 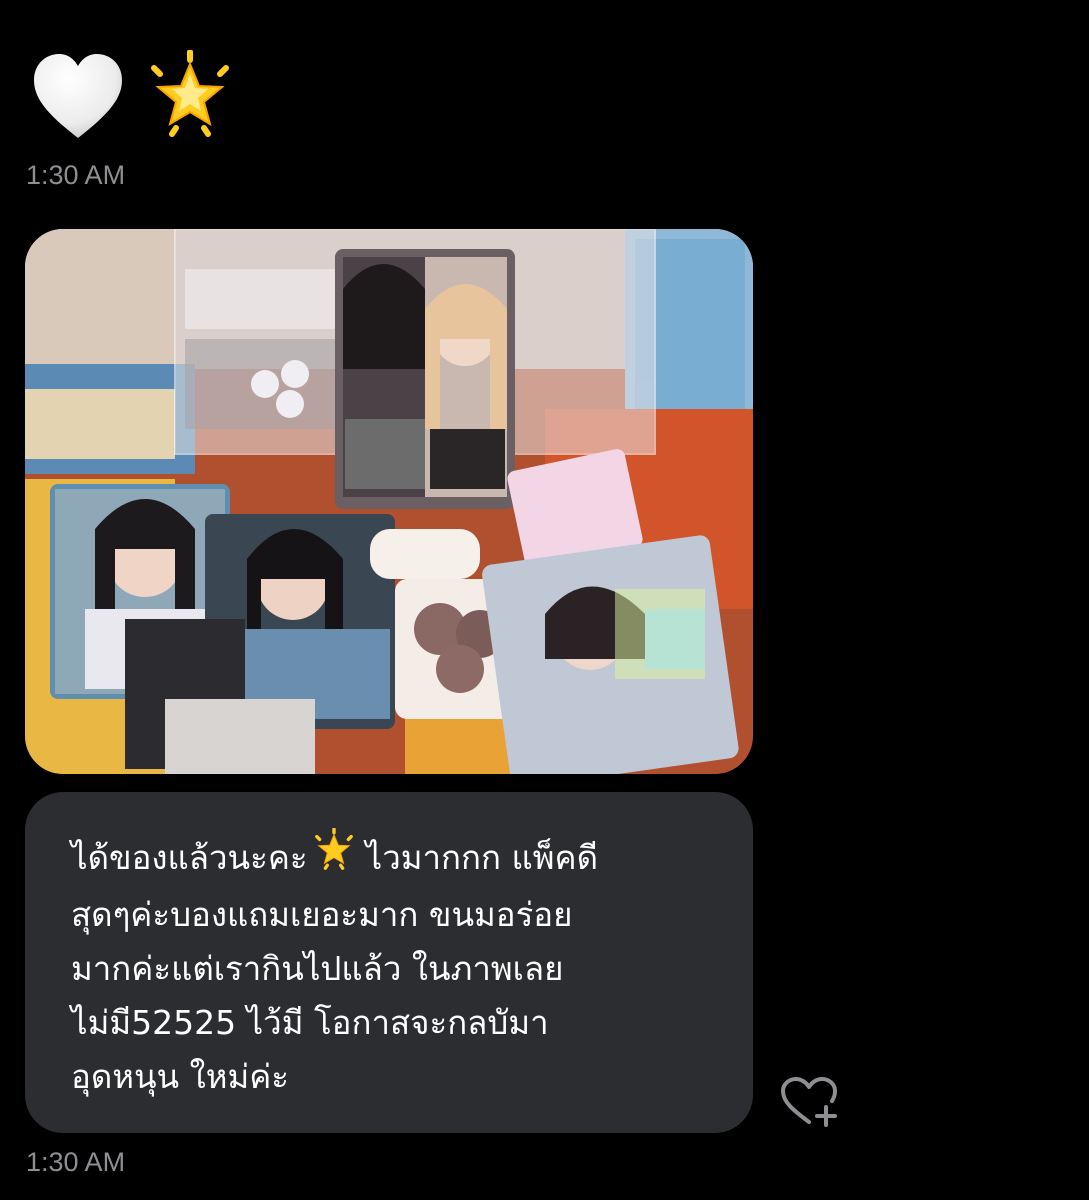 I want to click on message-line: ไม่มี52525 ไว้มี โอกาสจะกลบัมา, so click(x=310, y=1022).